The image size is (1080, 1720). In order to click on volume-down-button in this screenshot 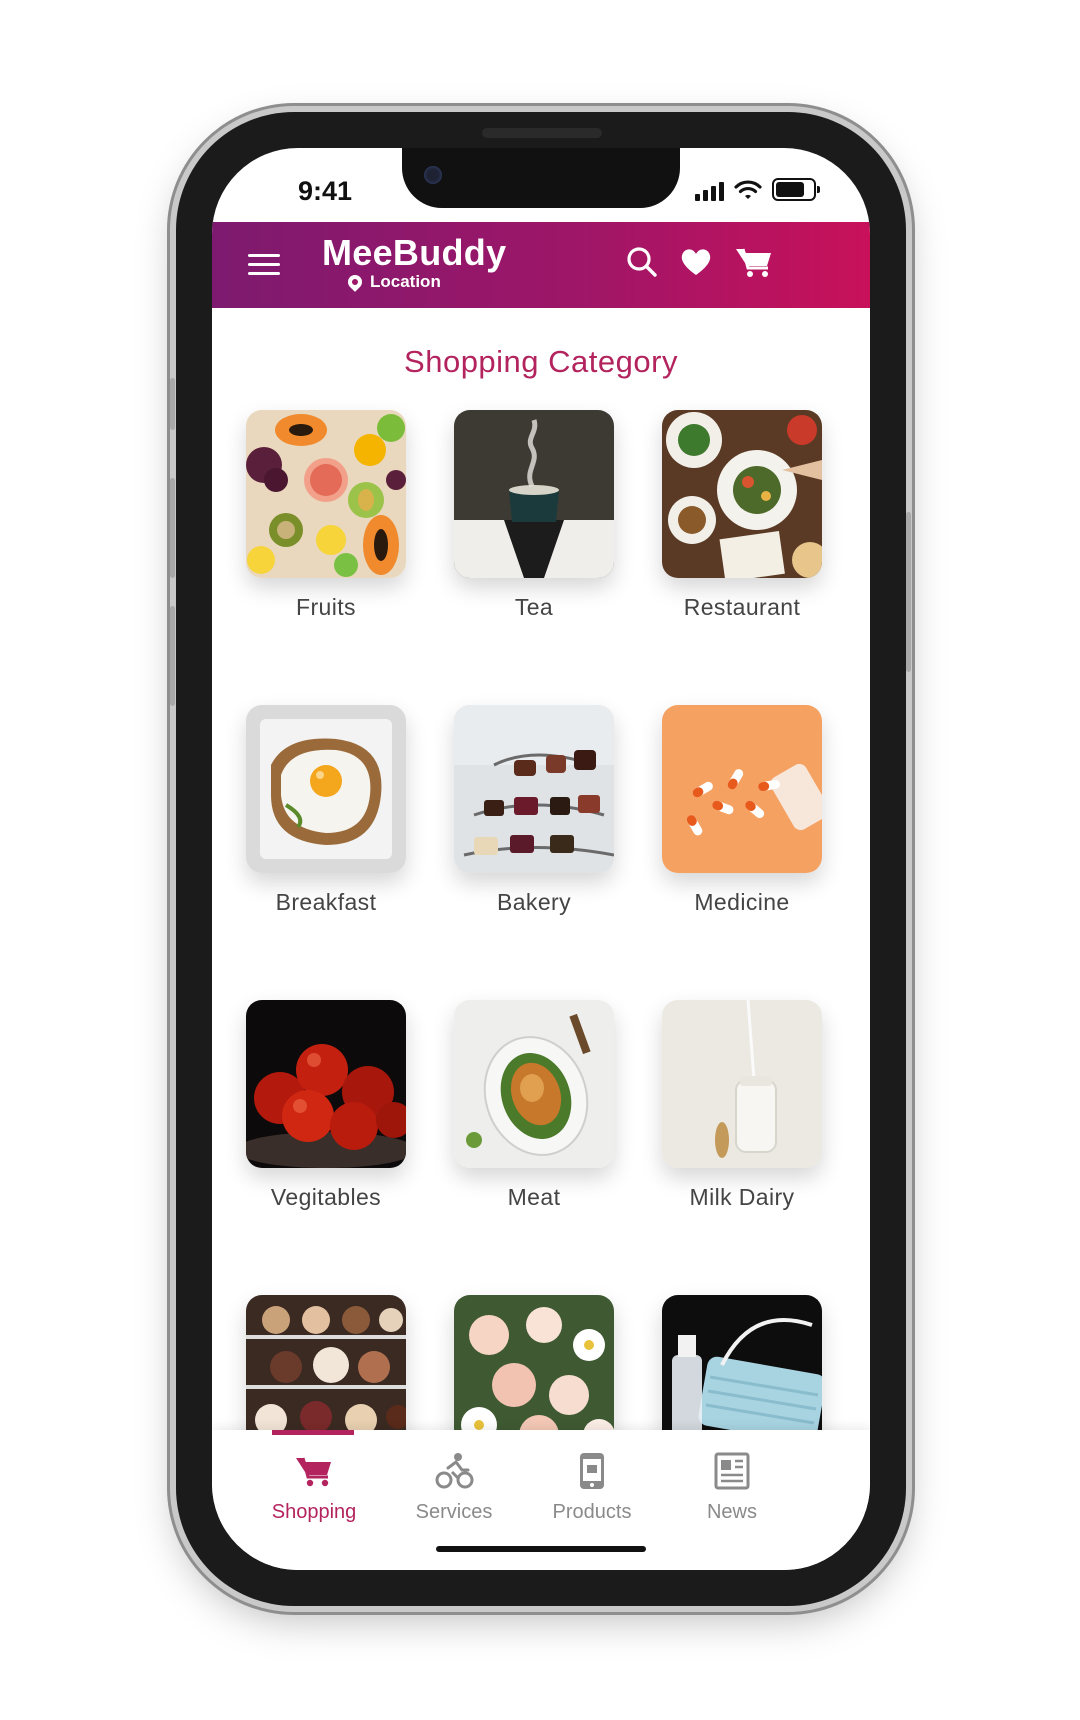, I will do `click(172, 656)`.